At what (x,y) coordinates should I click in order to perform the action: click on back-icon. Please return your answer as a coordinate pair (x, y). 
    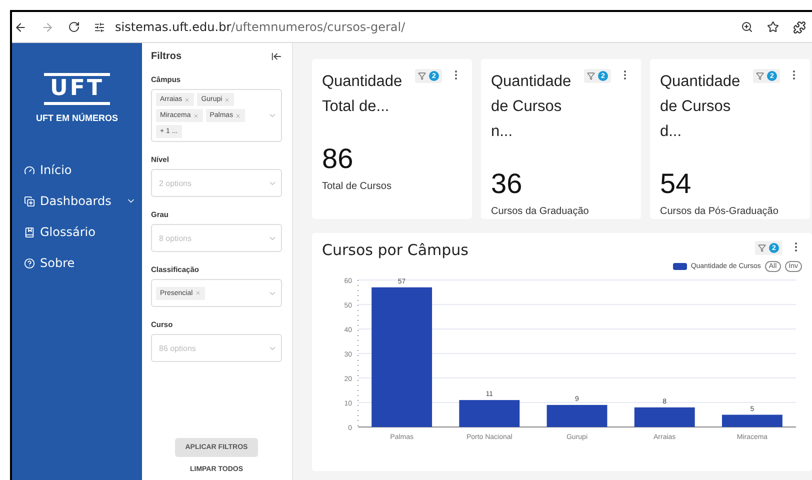
    Looking at the image, I should click on (20, 27).